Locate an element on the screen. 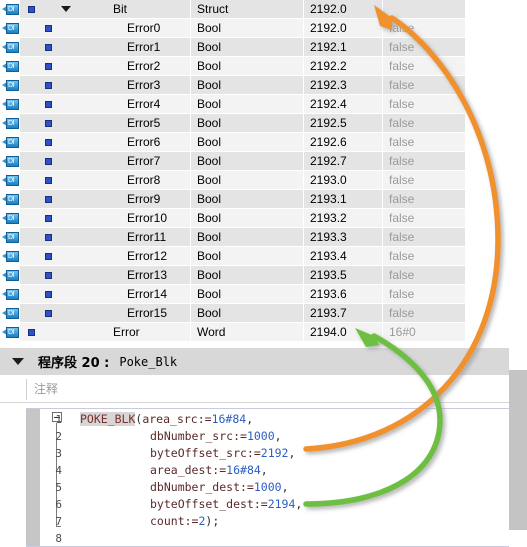 Image resolution: width=527 pixels, height=547 pixels. row-offset-cell: 2192.0 is located at coordinates (342, 9).